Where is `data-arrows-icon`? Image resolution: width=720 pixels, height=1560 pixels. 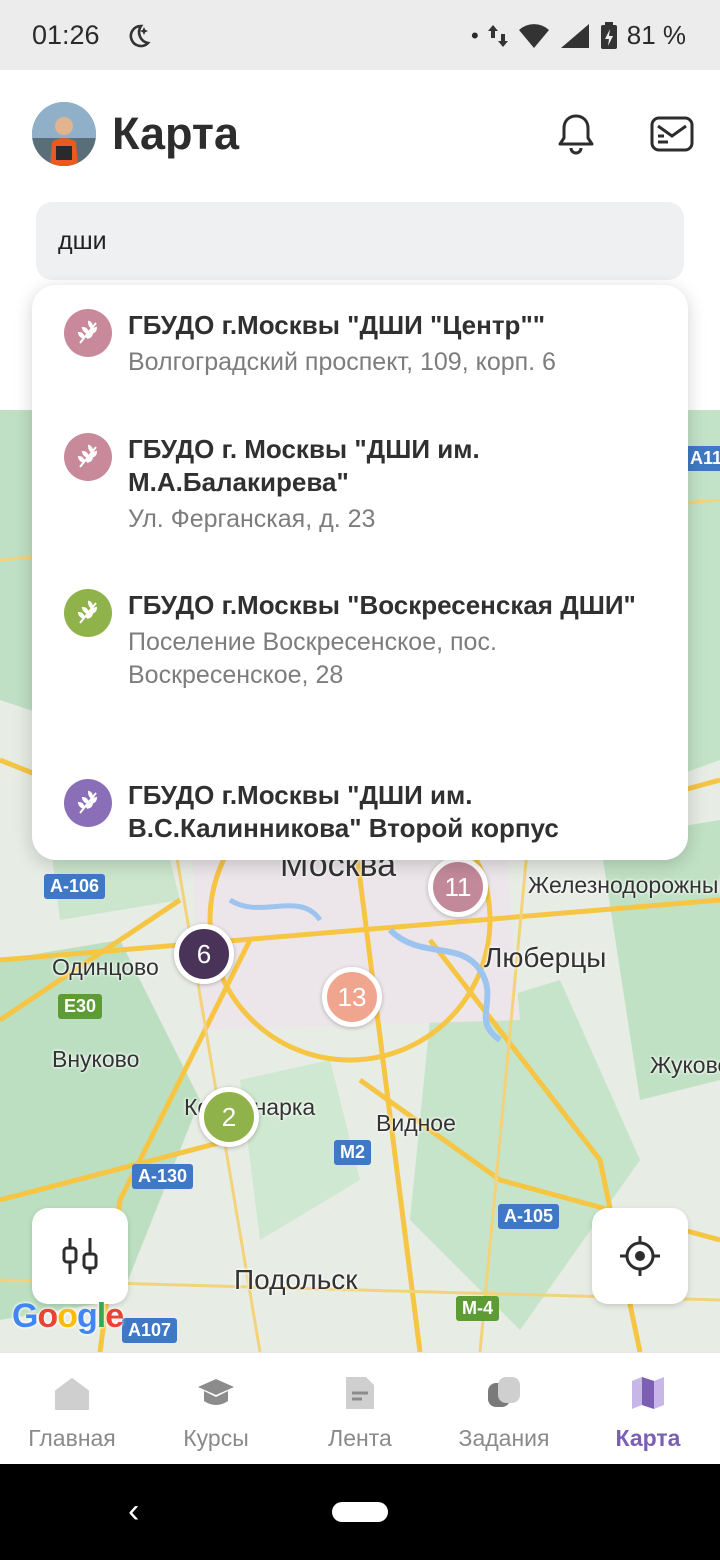 data-arrows-icon is located at coordinates (497, 35).